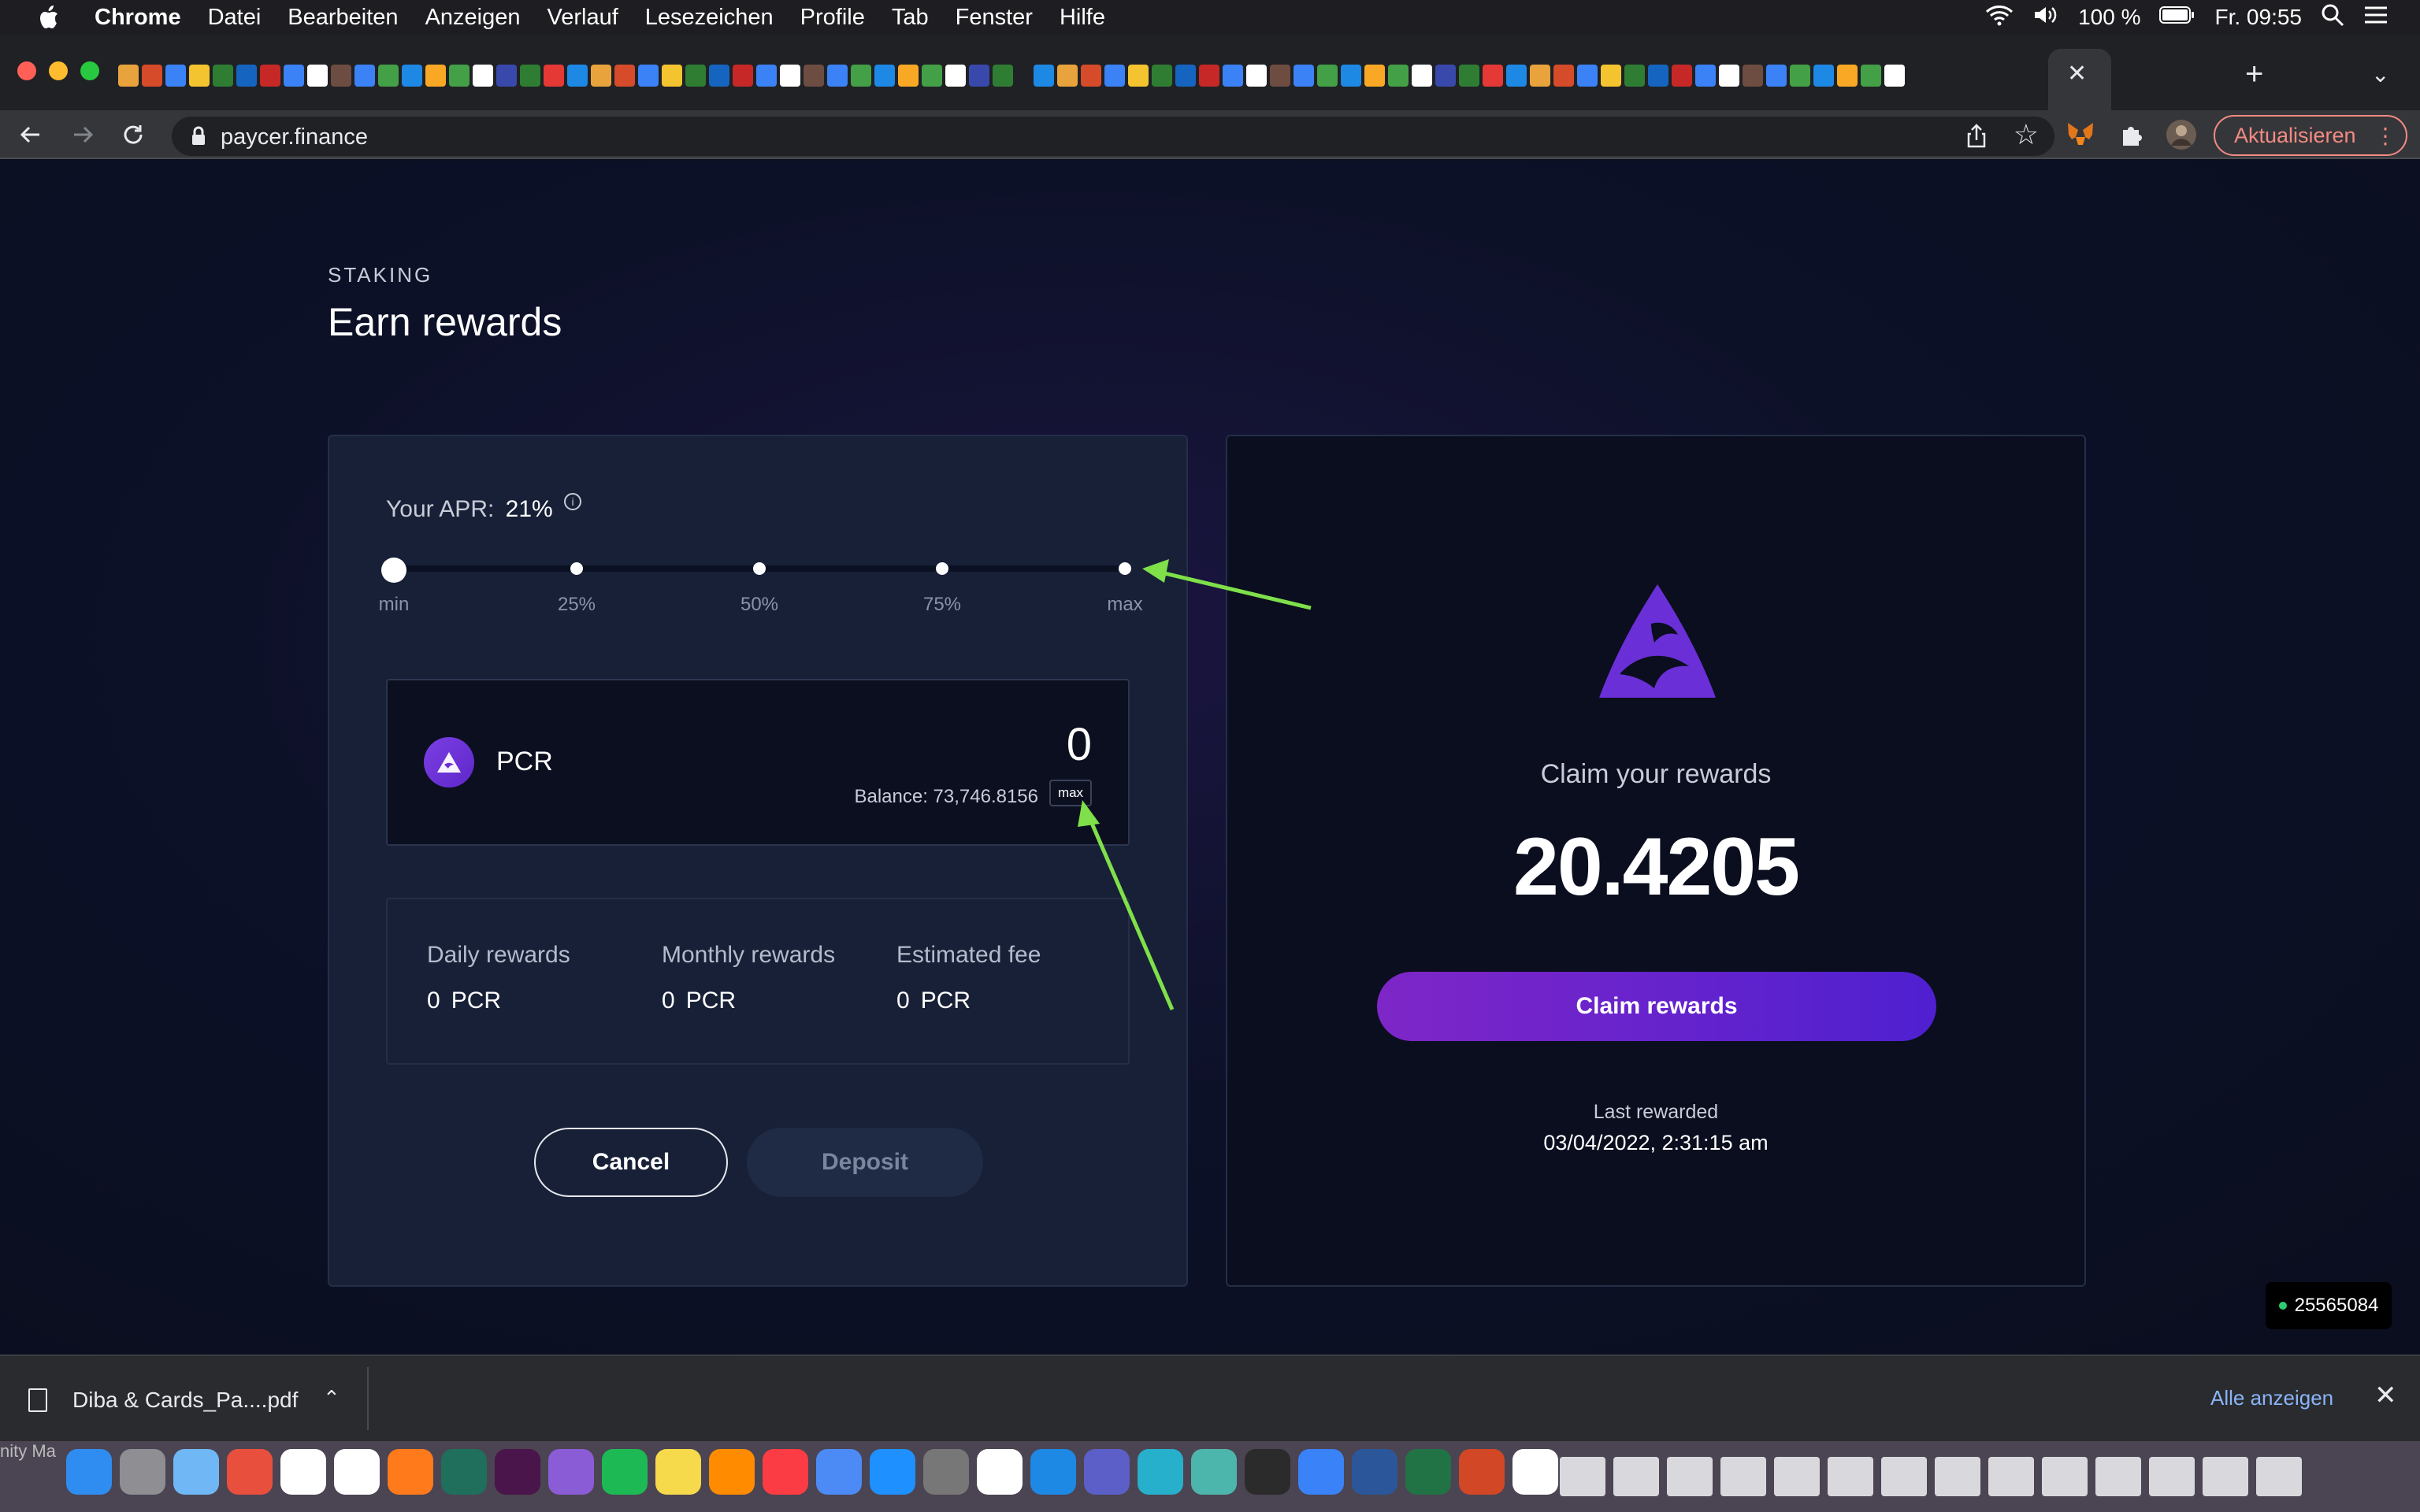  What do you see at coordinates (89, 70) in the screenshot?
I see `window-zoom-button` at bounding box center [89, 70].